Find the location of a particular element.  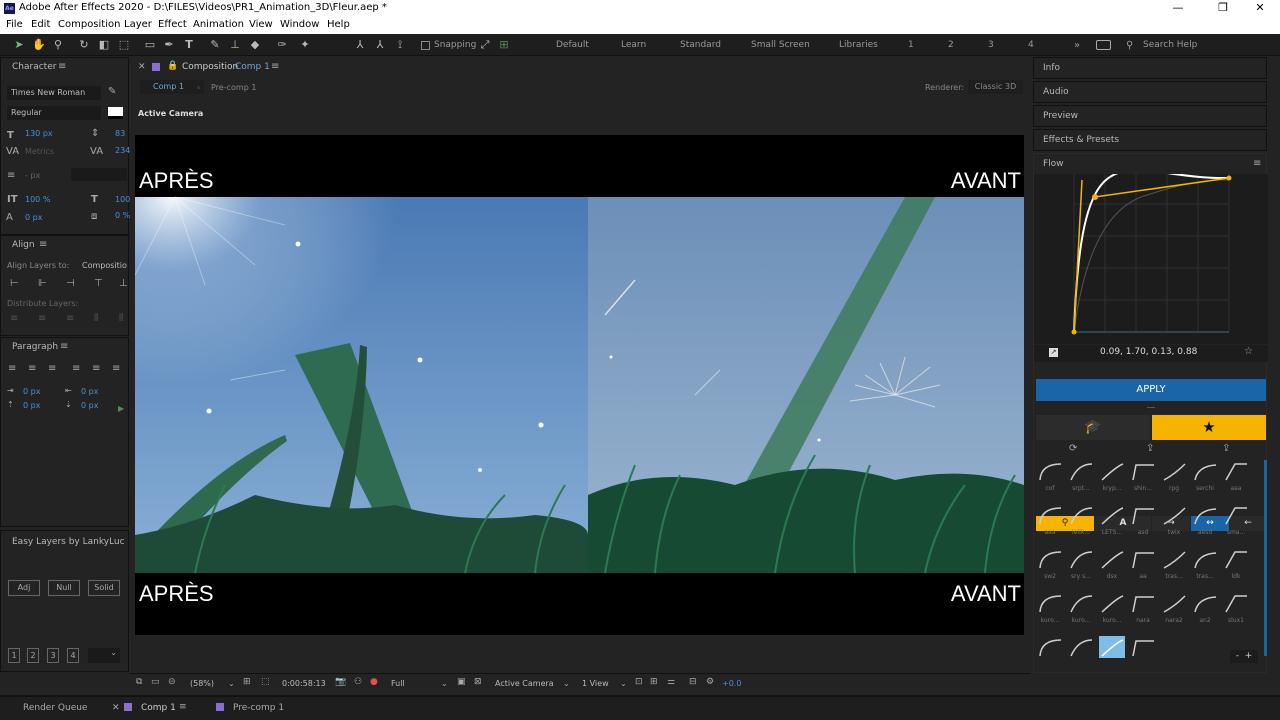

splitter-handle is located at coordinates (1151, 407).